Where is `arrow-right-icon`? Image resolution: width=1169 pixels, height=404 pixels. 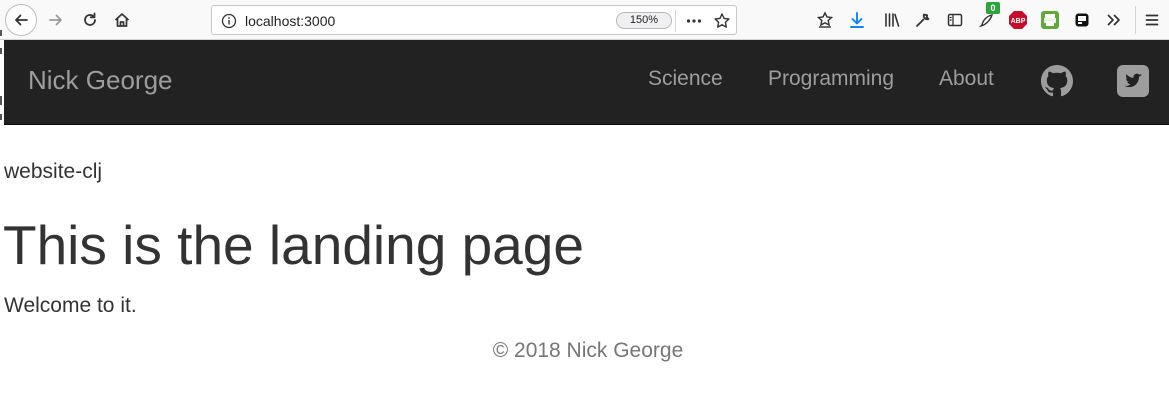
arrow-right-icon is located at coordinates (55, 20).